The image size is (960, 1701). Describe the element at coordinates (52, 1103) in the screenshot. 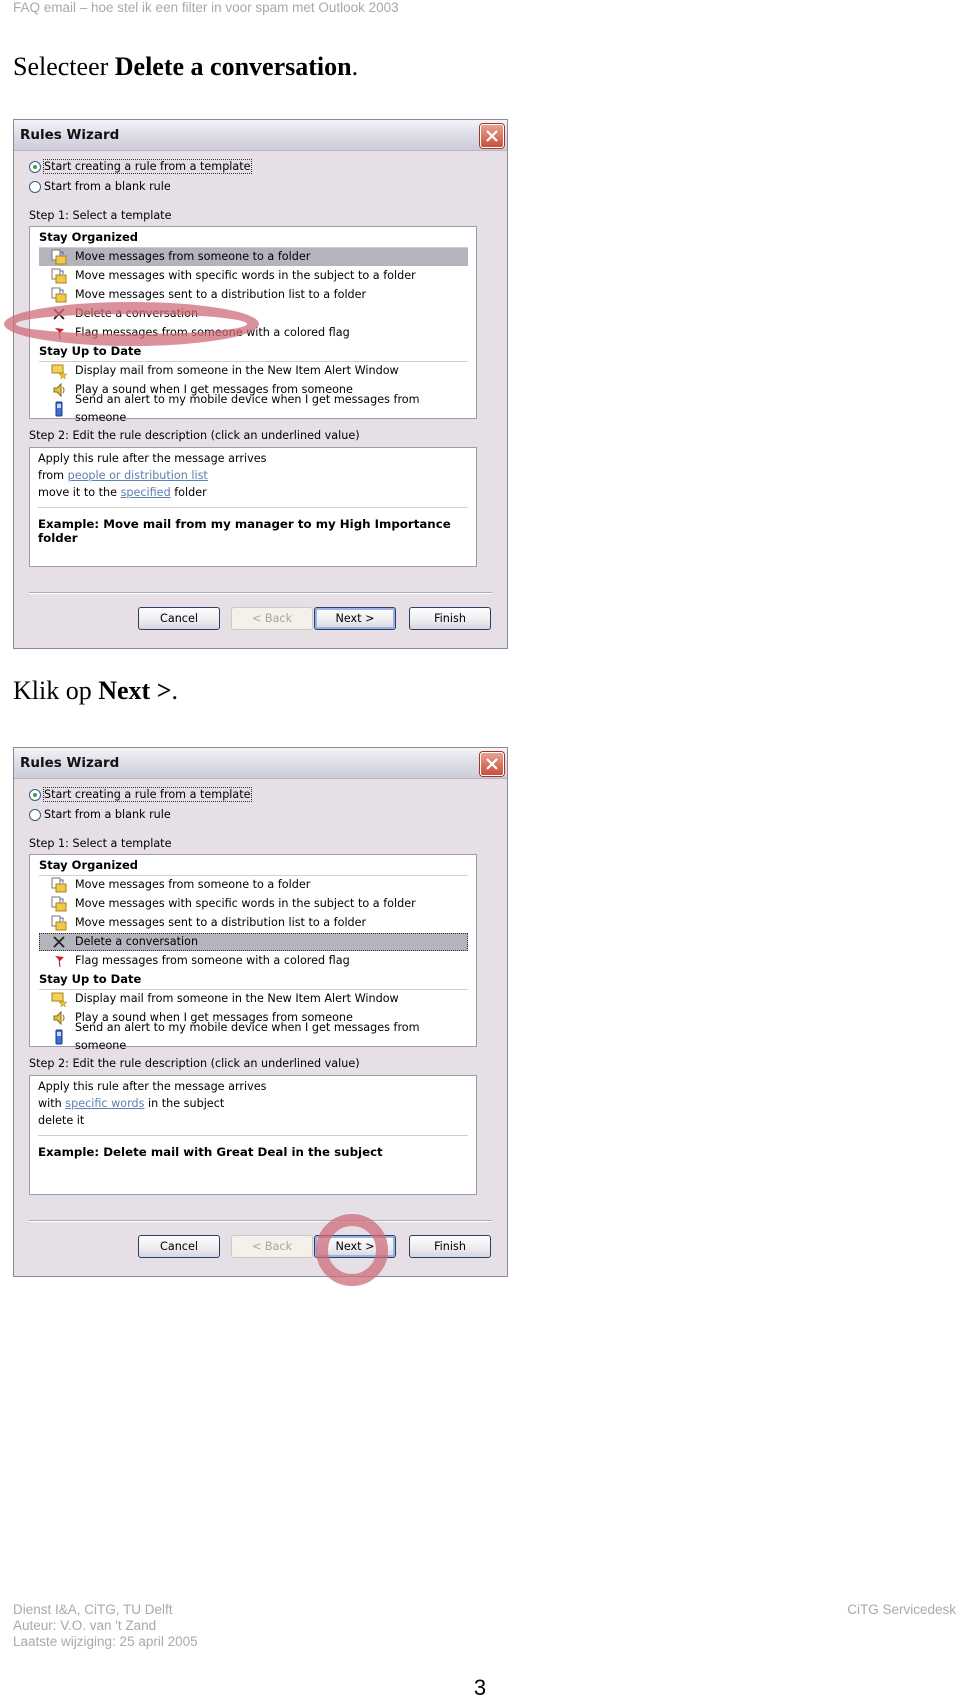

I see `description-text: with` at that location.